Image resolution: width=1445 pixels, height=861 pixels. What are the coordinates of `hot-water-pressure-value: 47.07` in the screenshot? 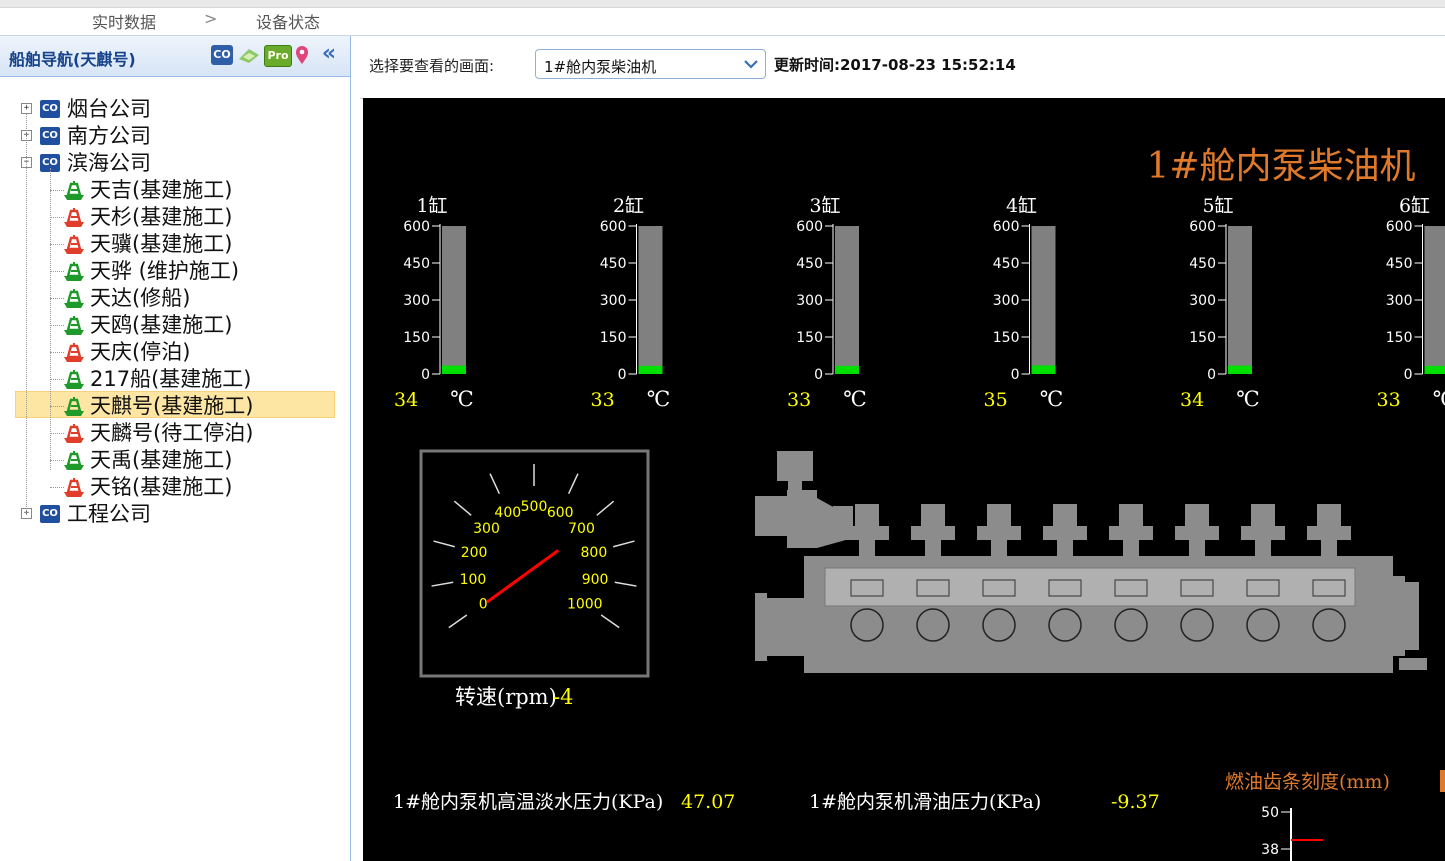 It's located at (708, 802).